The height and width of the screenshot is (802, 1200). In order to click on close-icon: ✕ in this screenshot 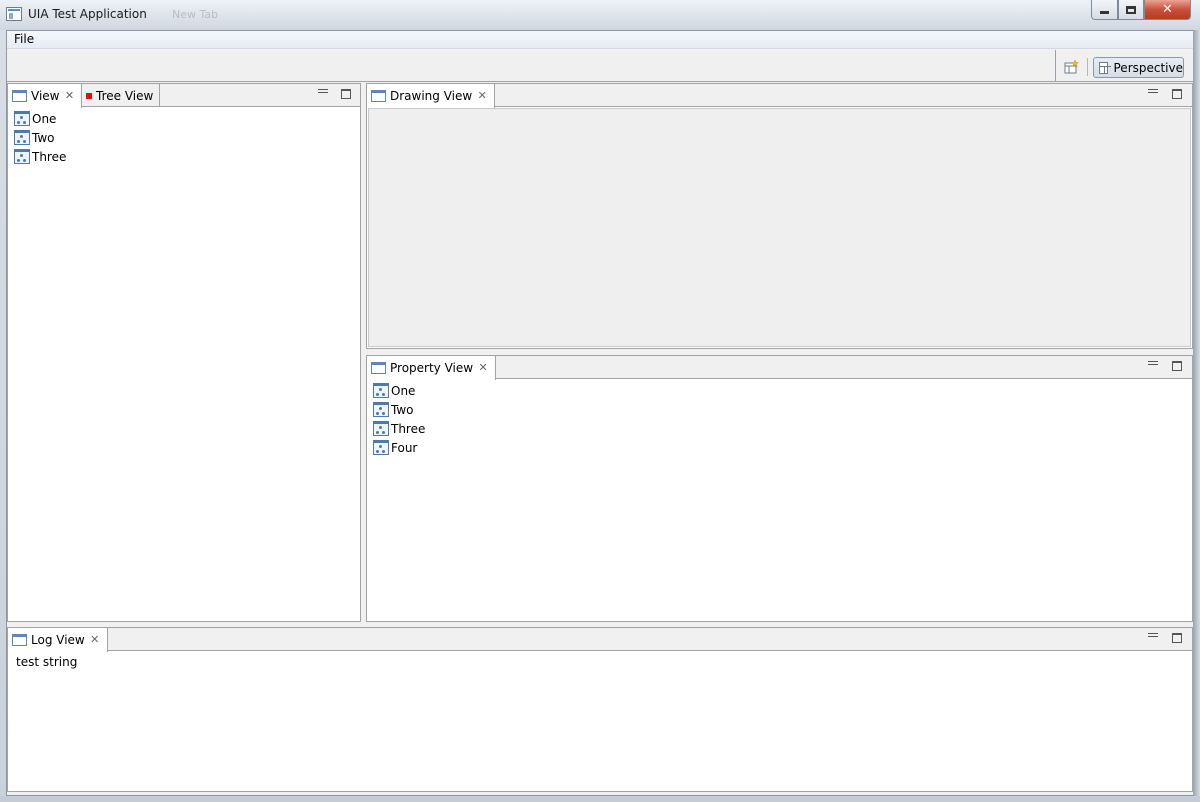, I will do `click(1167, 9)`.